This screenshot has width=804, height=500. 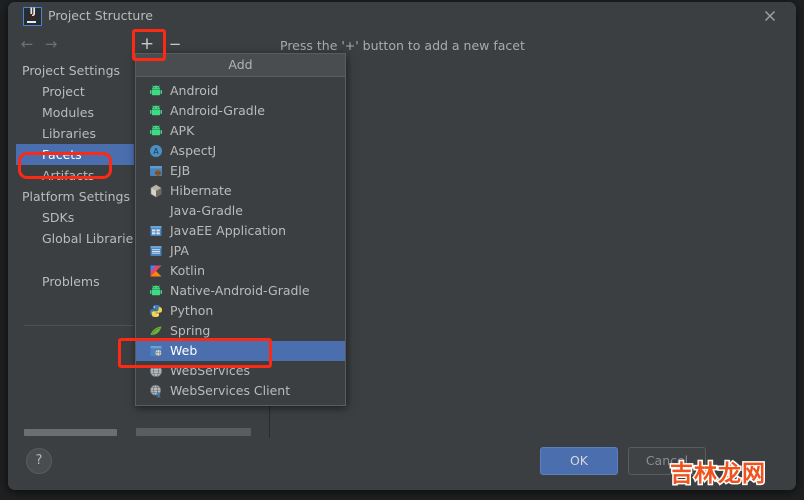 I want to click on intellij-logo-icon: IJ, so click(x=32, y=16).